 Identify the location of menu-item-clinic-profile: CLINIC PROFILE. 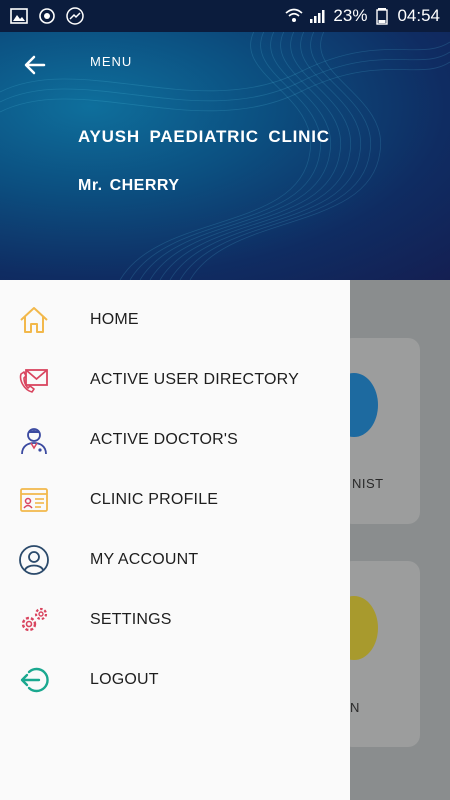
(175, 500).